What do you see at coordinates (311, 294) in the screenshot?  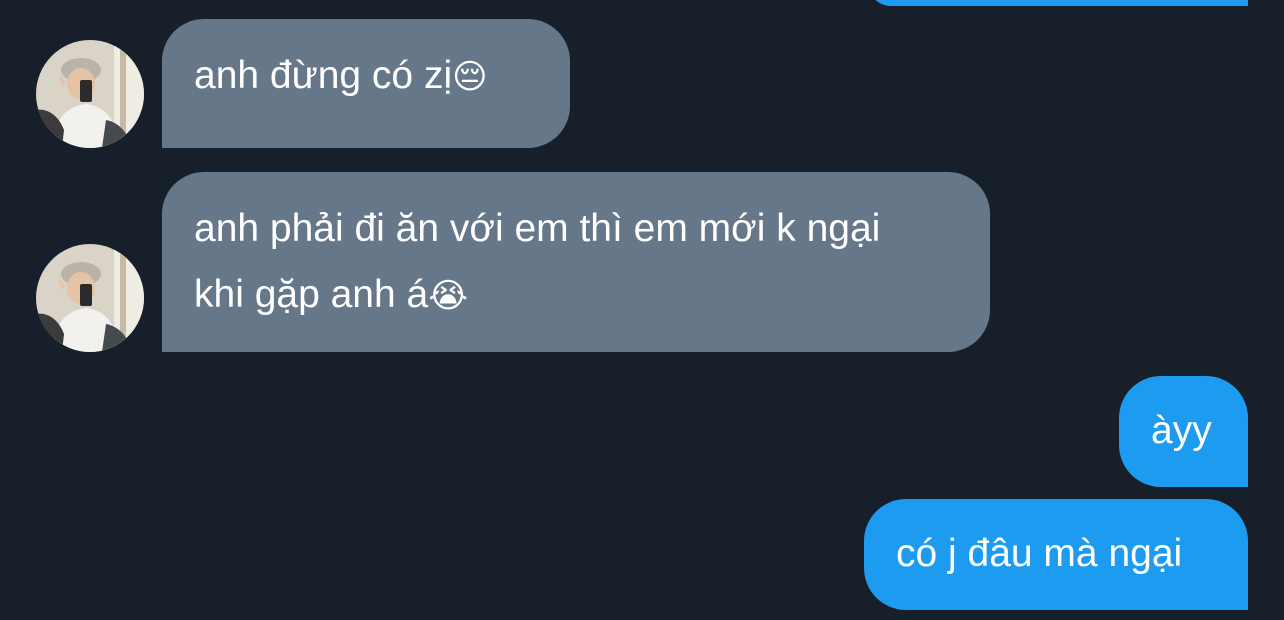 I see `message-text-line: khi gặp anh á` at bounding box center [311, 294].